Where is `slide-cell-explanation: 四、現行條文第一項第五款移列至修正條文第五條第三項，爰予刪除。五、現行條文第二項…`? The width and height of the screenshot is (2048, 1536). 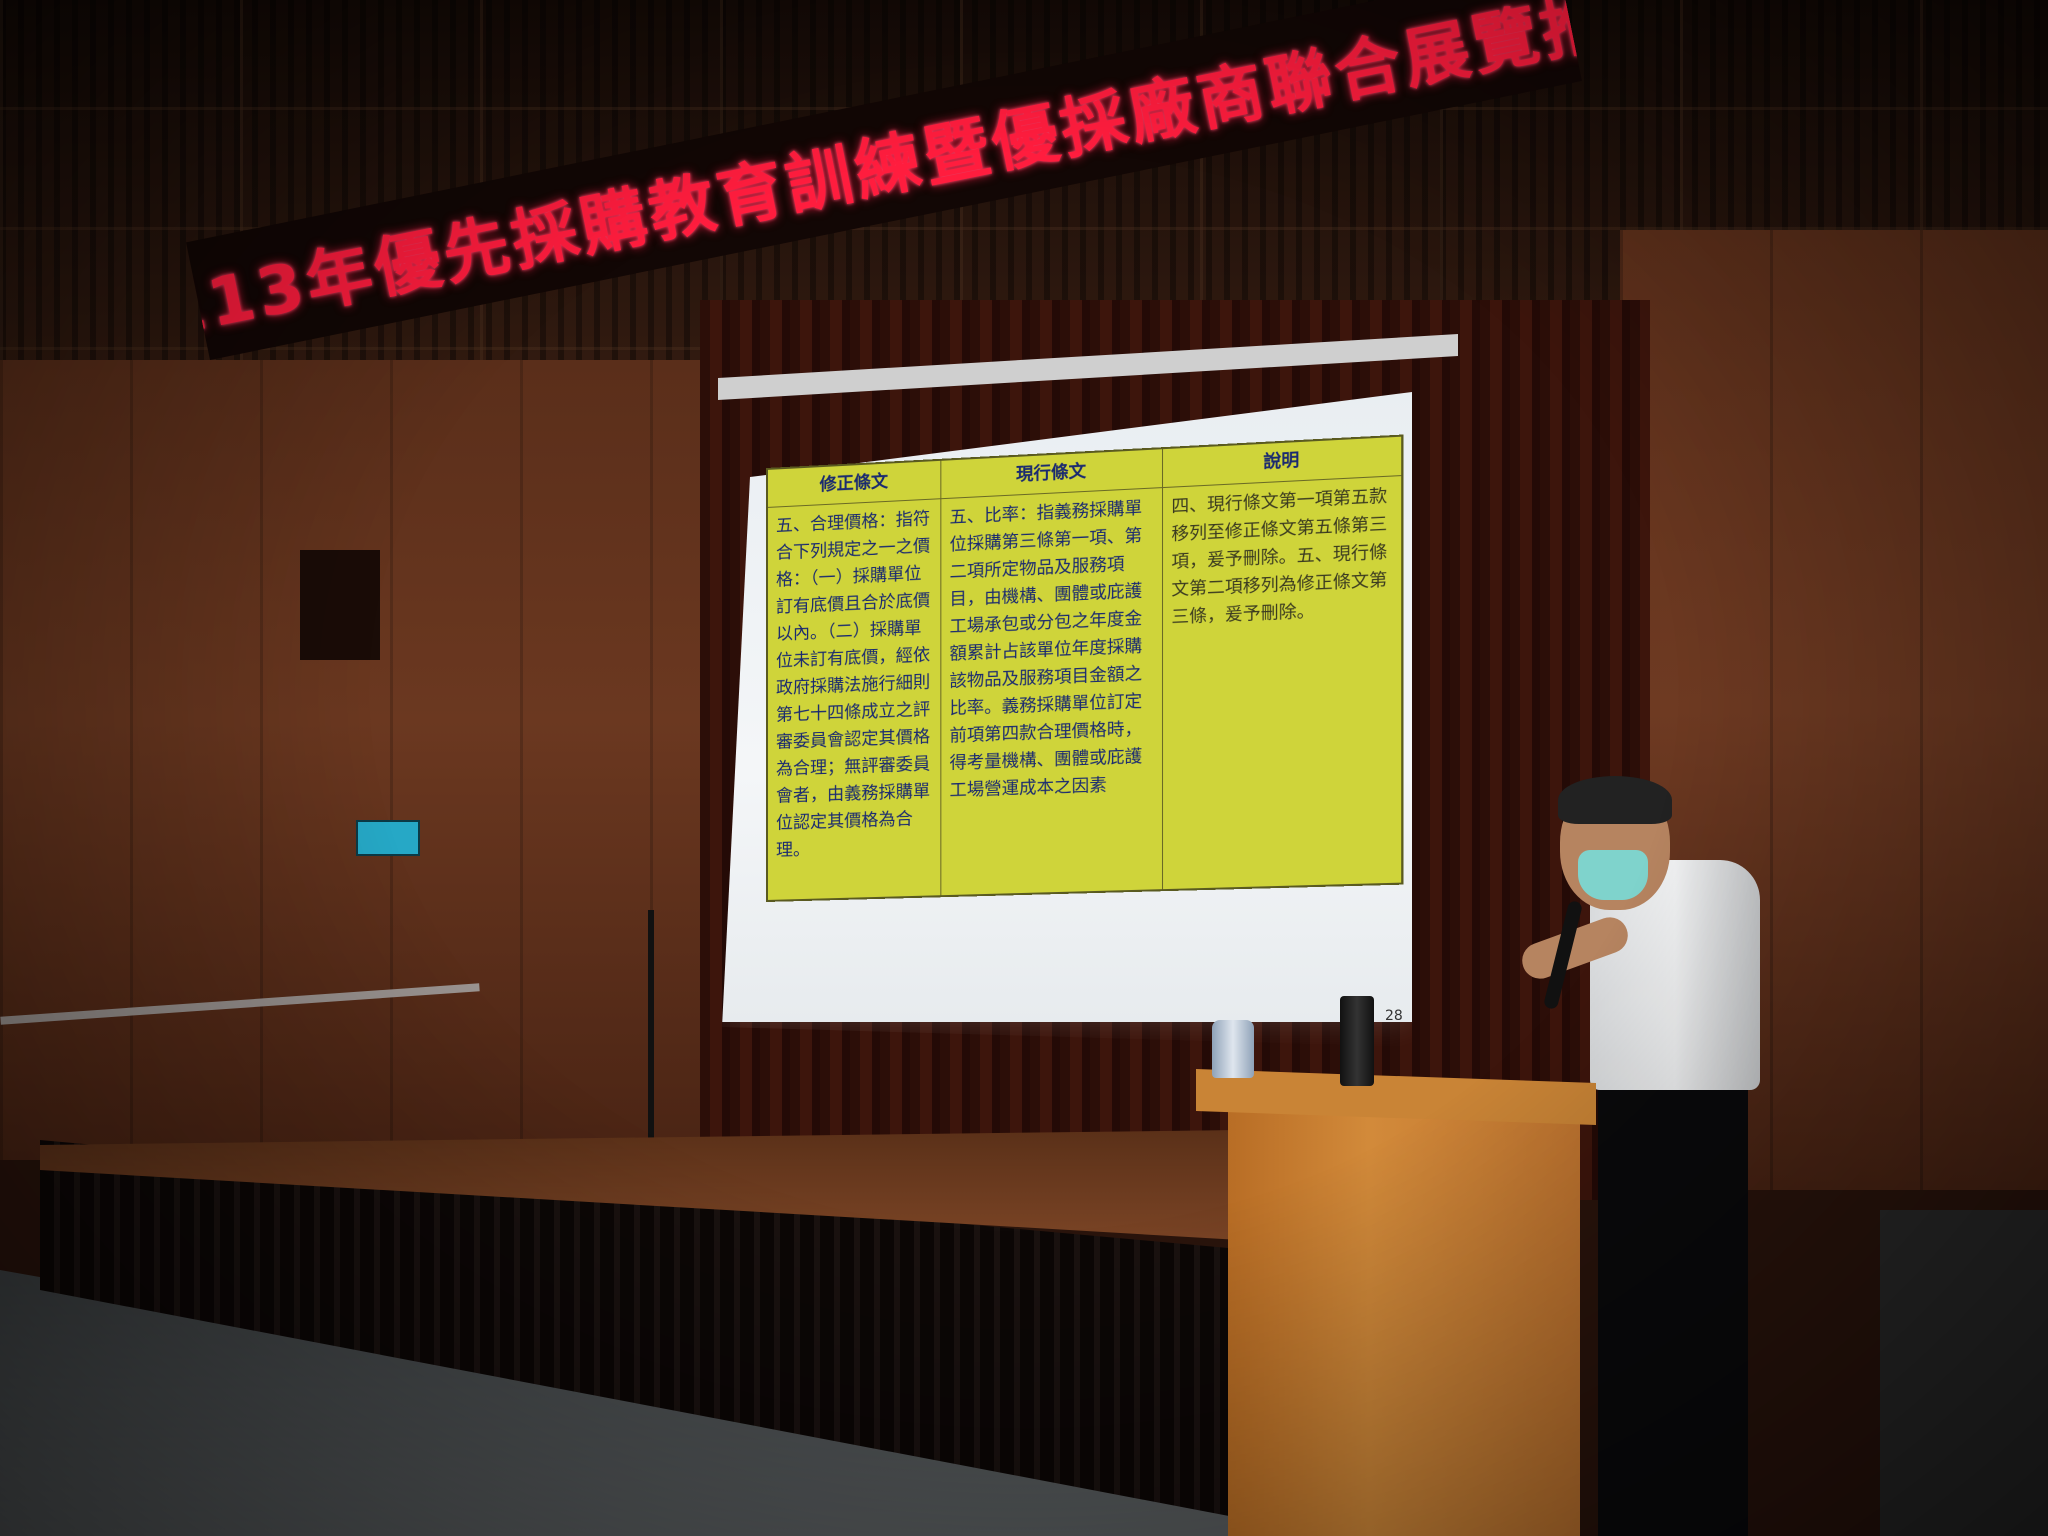 slide-cell-explanation: 四、現行條文第一項第五款移列至修正條文第五條第三項，爰予刪除。五、現行條文第二項… is located at coordinates (1282, 682).